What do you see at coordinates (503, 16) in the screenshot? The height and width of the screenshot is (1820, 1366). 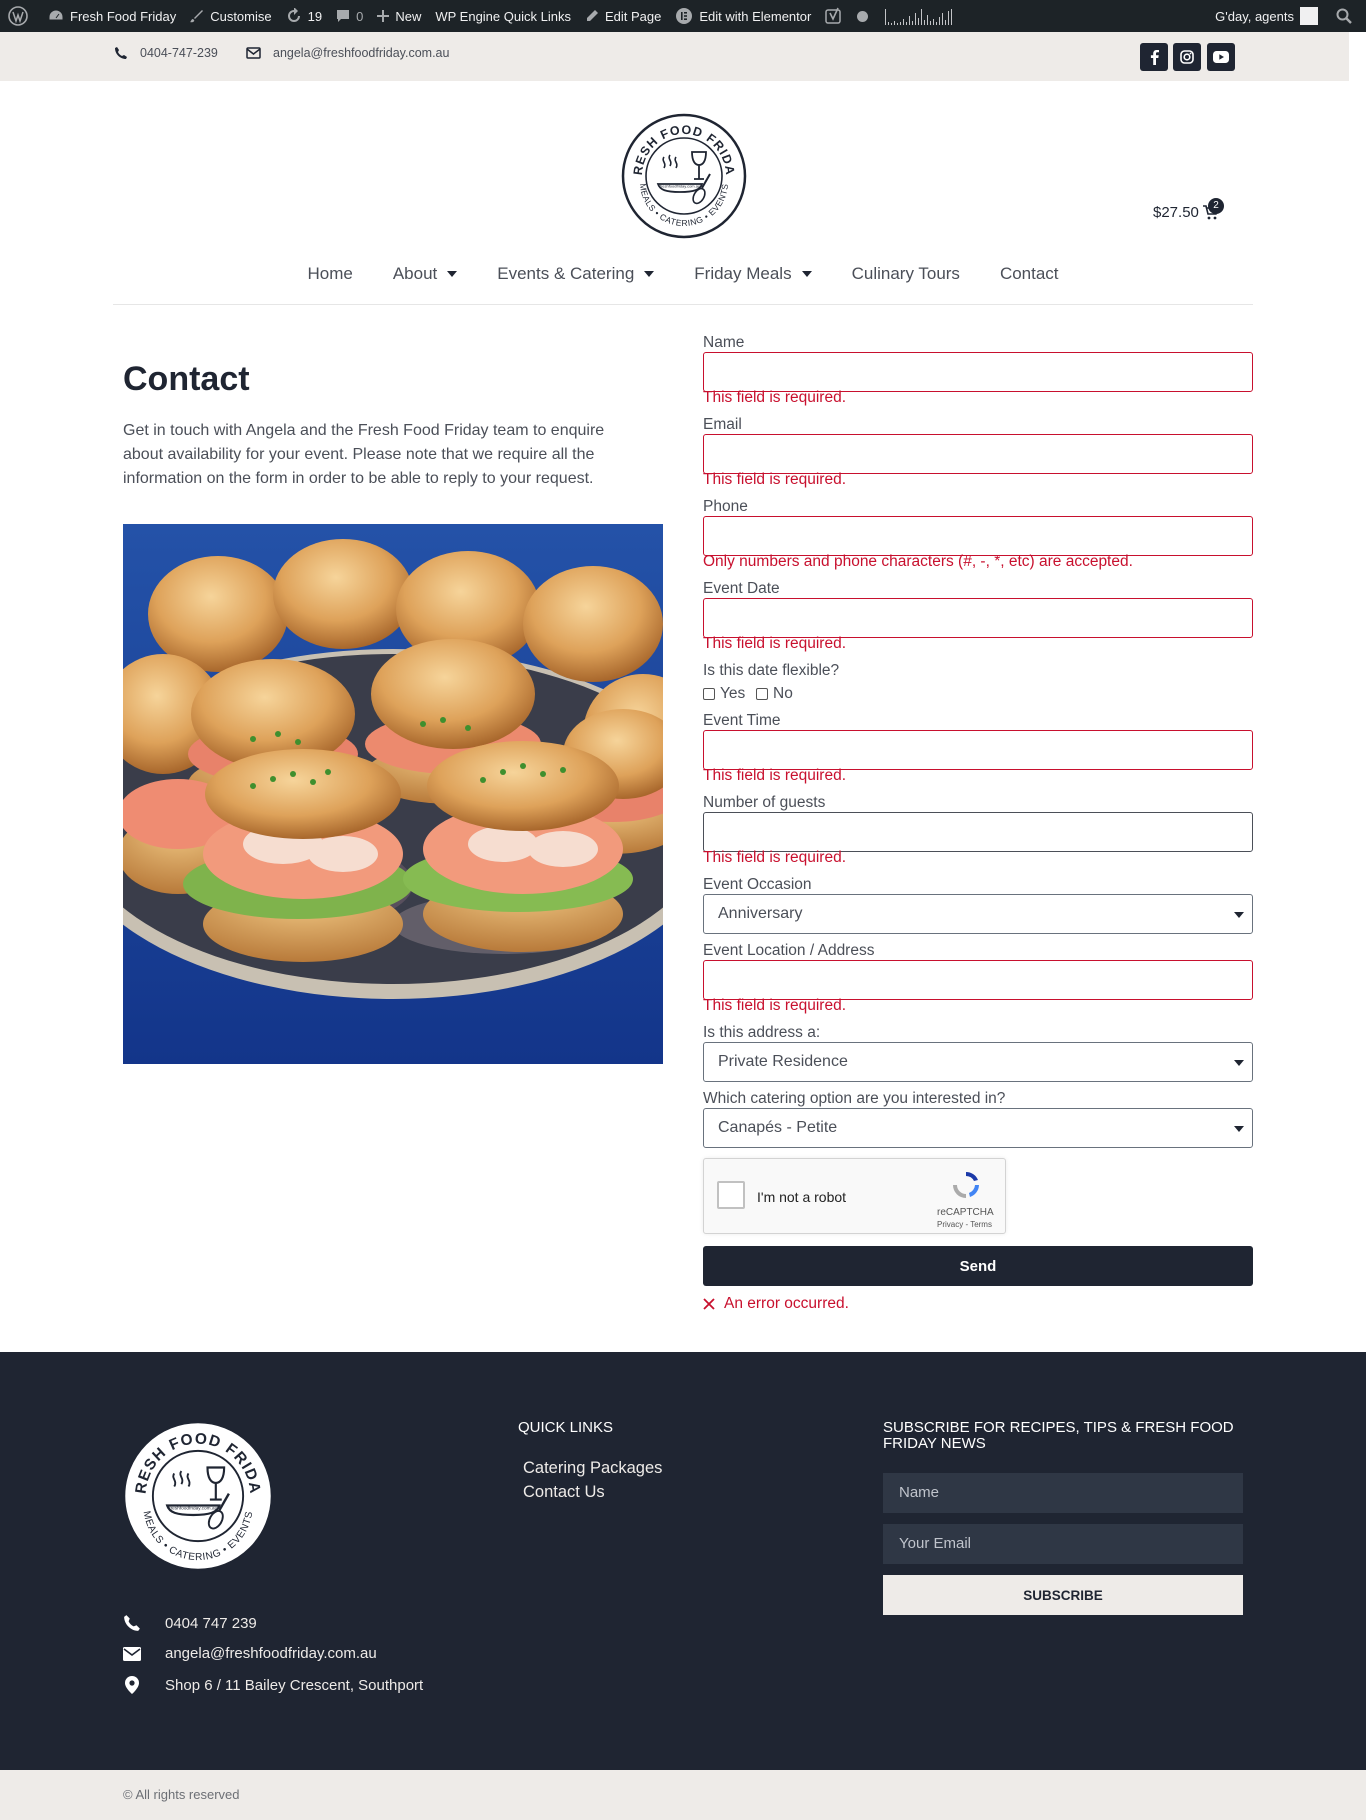 I see `wp-engine-quick-links: WP Engine Quick Links` at bounding box center [503, 16].